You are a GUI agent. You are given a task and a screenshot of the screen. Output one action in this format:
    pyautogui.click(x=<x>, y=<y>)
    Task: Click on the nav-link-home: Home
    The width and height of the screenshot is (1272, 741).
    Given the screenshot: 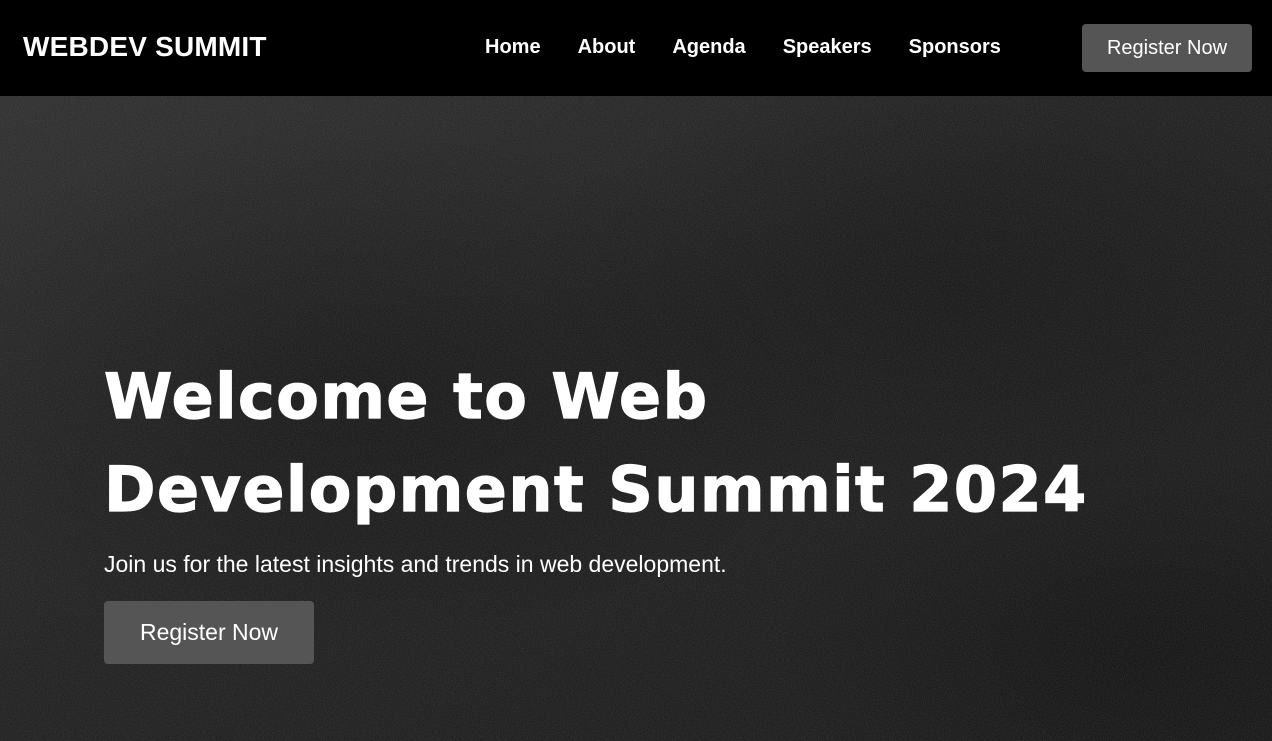 What is the action you would take?
    pyautogui.click(x=513, y=47)
    